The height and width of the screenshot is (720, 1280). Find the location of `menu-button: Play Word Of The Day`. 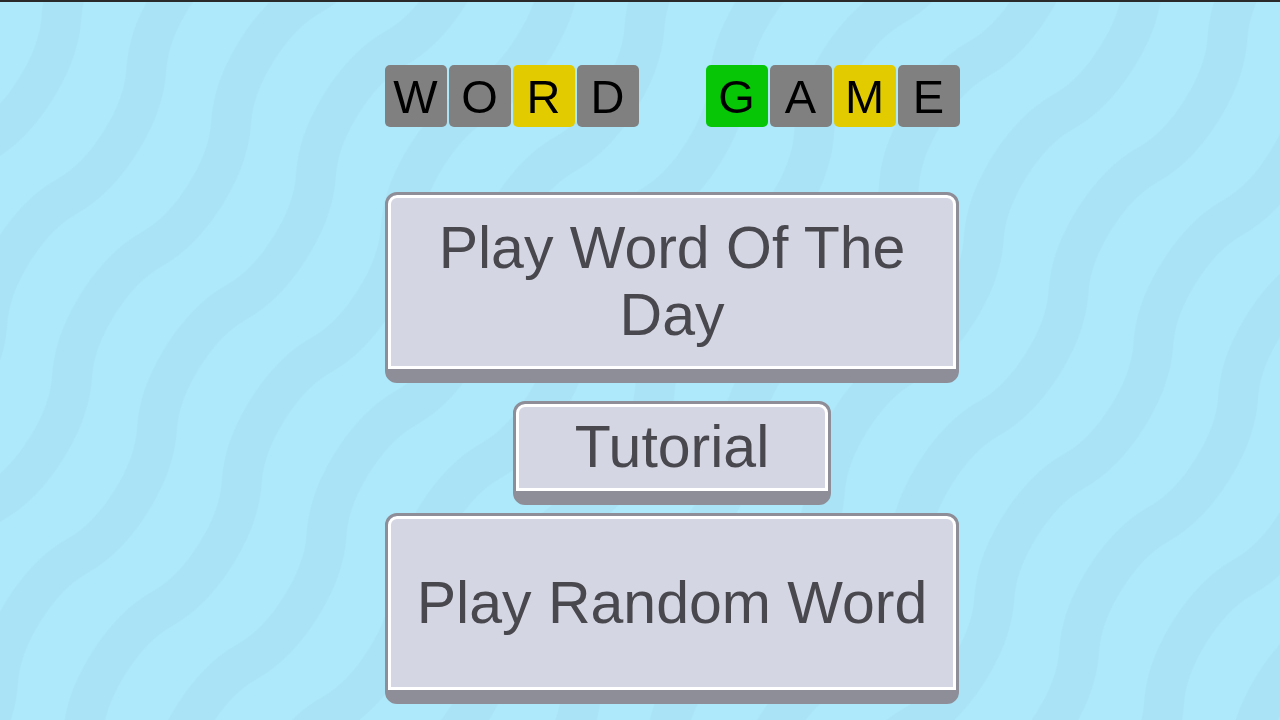

menu-button: Play Word Of The Day is located at coordinates (672, 287).